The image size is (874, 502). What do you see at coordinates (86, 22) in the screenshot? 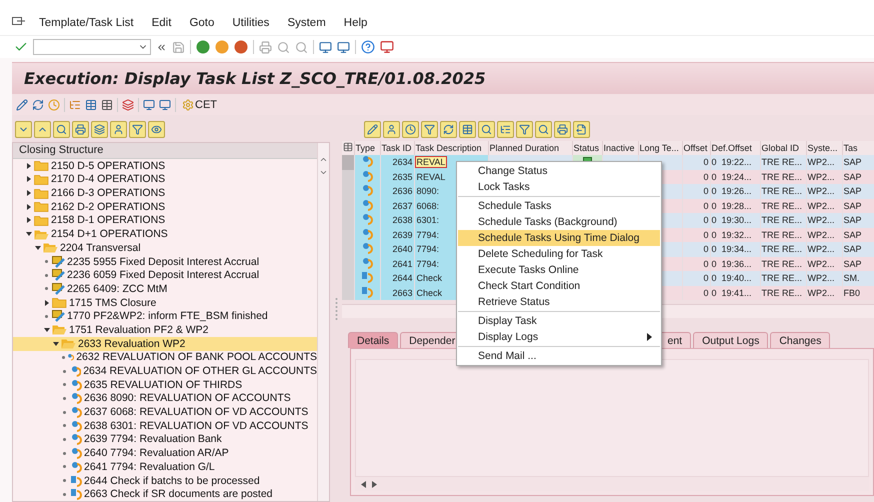
I see `menu-item: Template/Task List` at bounding box center [86, 22].